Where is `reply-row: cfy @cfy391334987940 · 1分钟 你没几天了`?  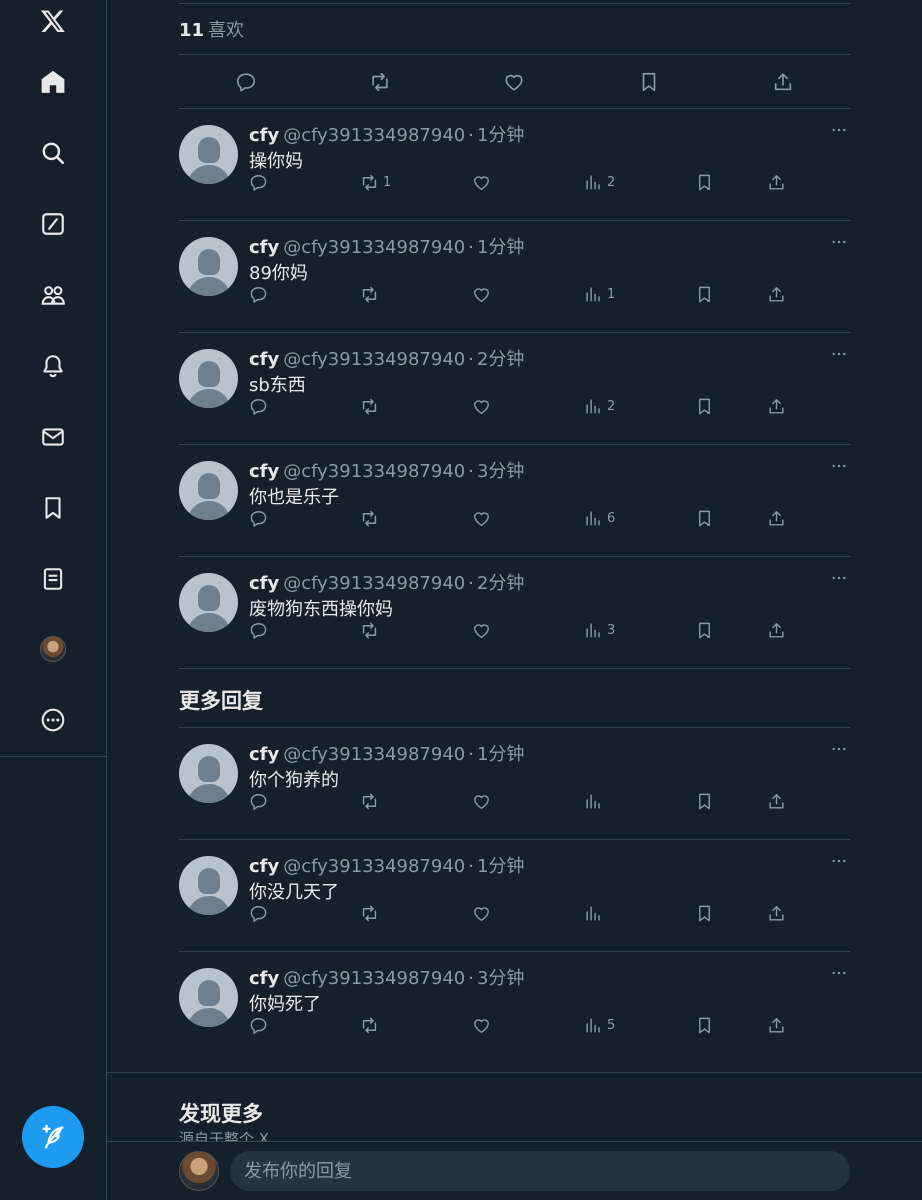 reply-row: cfy @cfy391334987940 · 1分钟 你没几天了 is located at coordinates (514, 896).